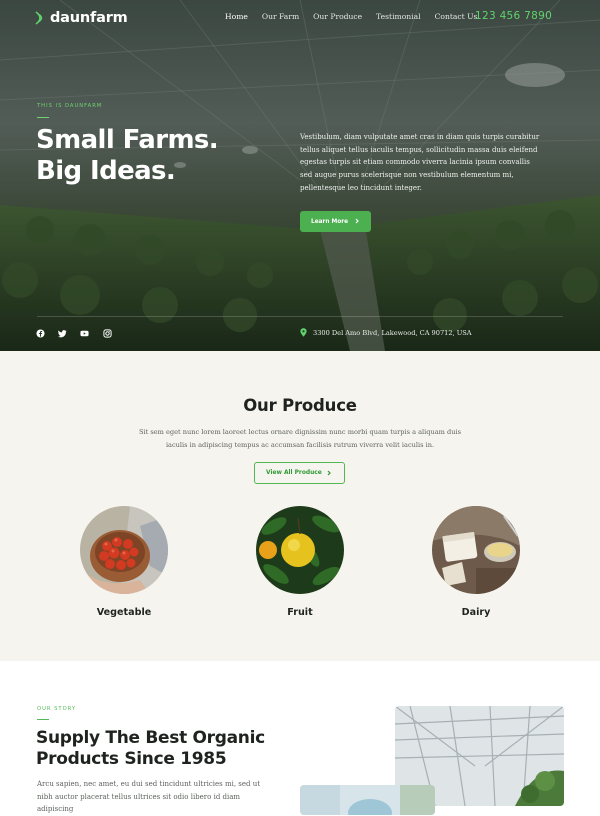  I want to click on produce-item-dairy: Dairy, so click(476, 562).